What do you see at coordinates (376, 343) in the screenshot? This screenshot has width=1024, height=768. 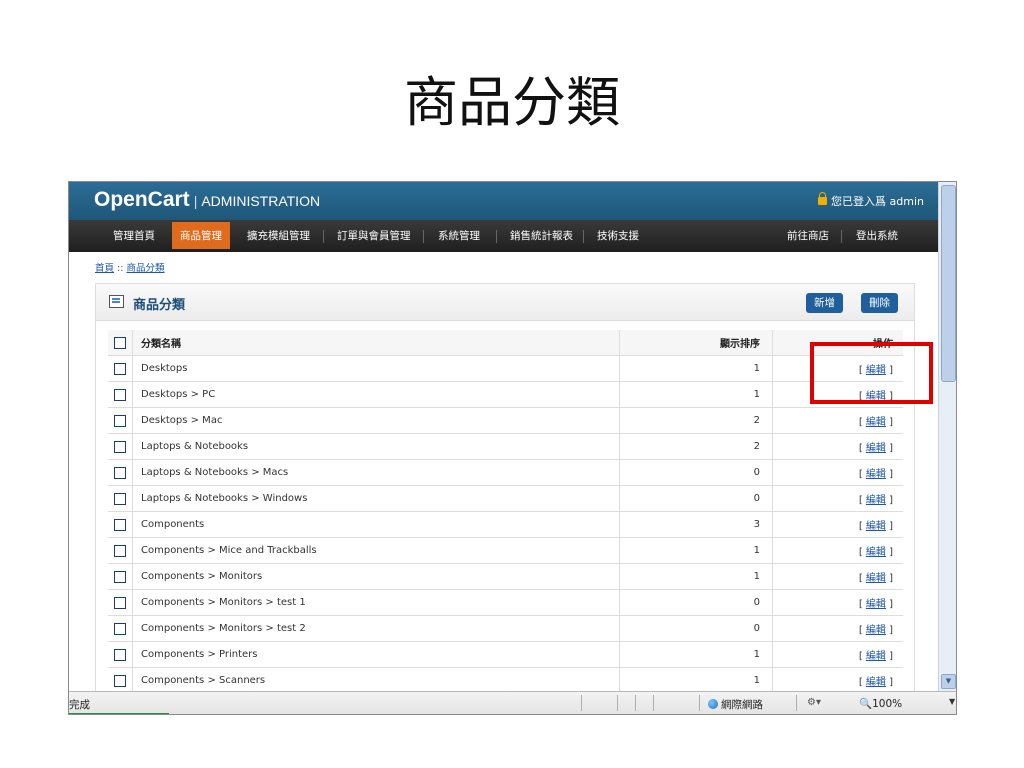 I see `header-name: 分類名稱` at bounding box center [376, 343].